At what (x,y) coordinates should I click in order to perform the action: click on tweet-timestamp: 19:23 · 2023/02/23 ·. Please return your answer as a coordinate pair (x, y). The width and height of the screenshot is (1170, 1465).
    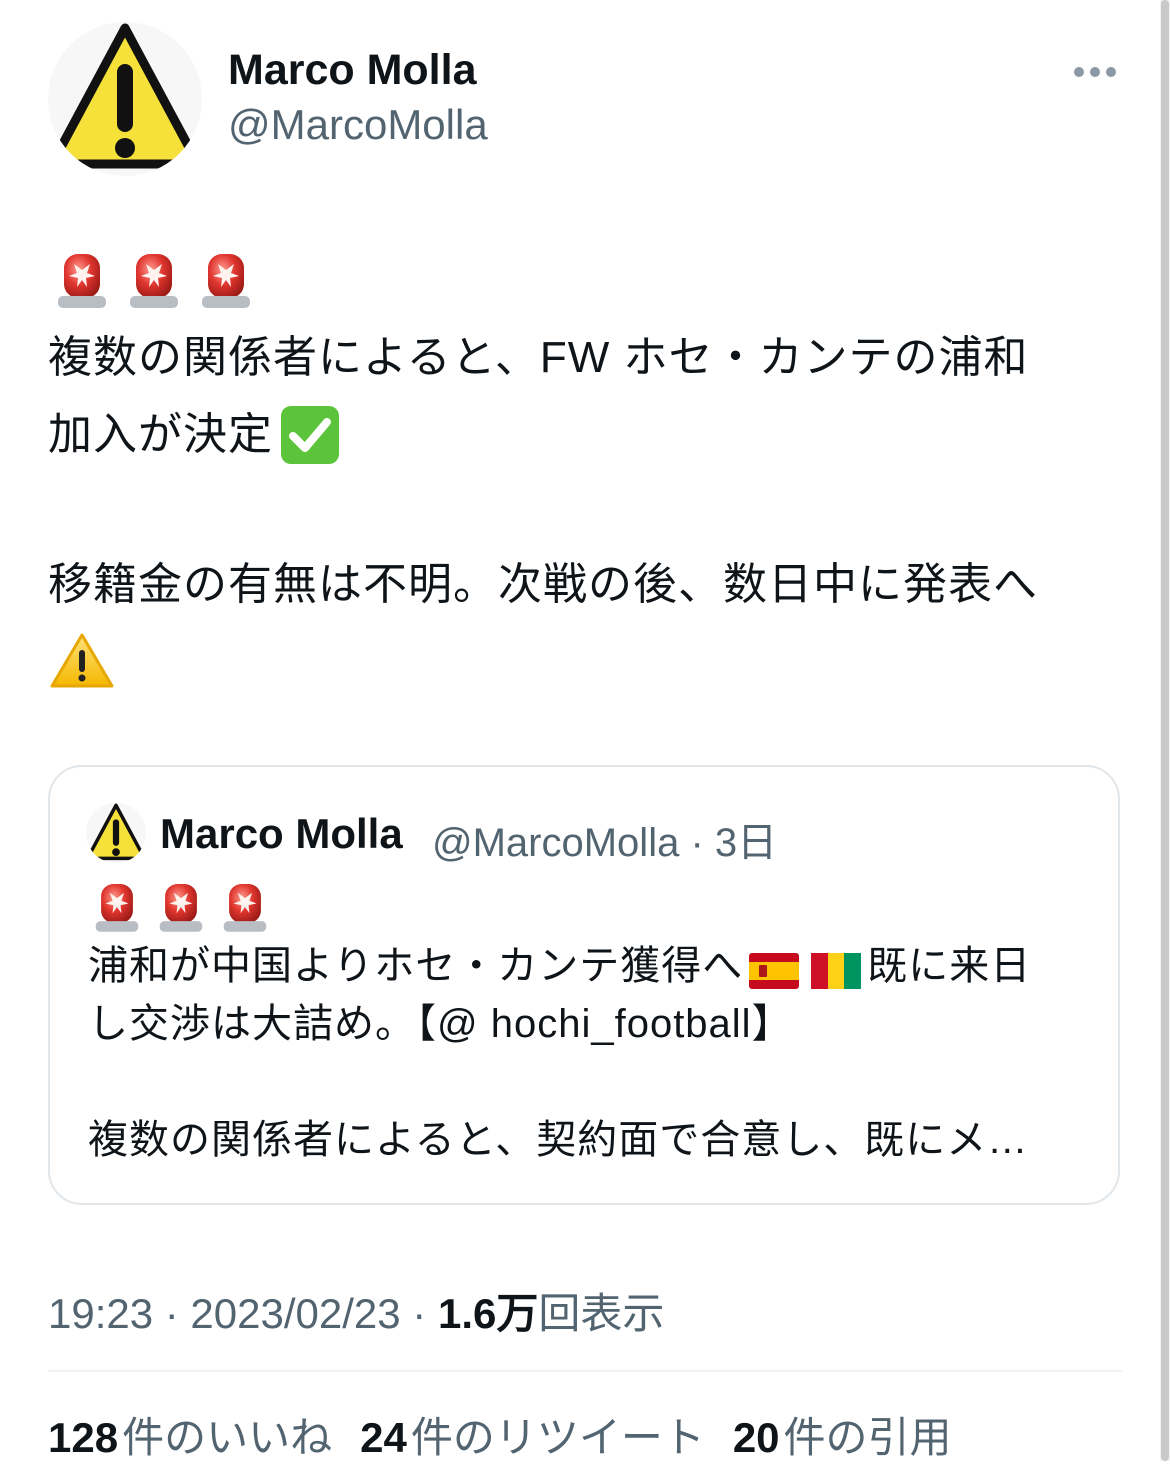
    Looking at the image, I should click on (243, 1313).